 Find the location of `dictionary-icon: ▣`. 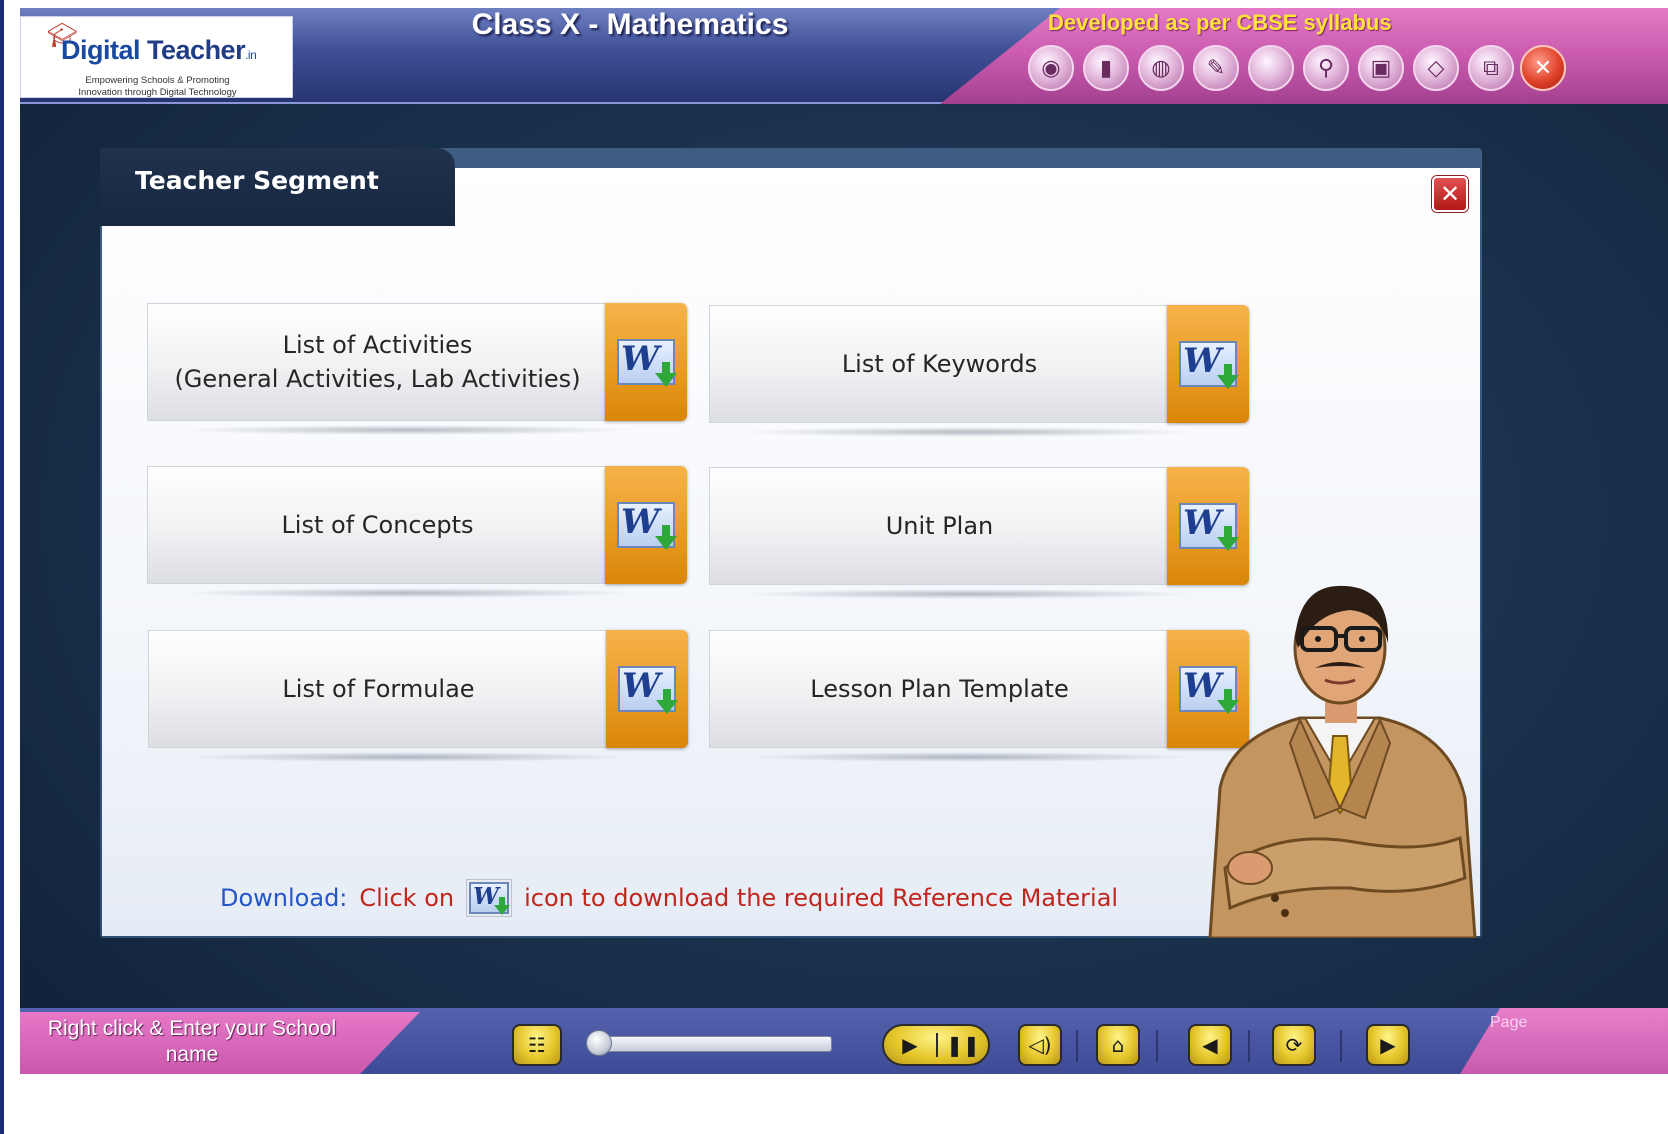

dictionary-icon: ▣ is located at coordinates (1381, 68).